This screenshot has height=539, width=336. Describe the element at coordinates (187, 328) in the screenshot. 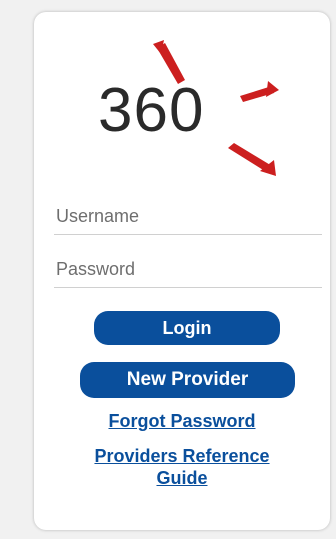

I see `login-button: Login` at that location.